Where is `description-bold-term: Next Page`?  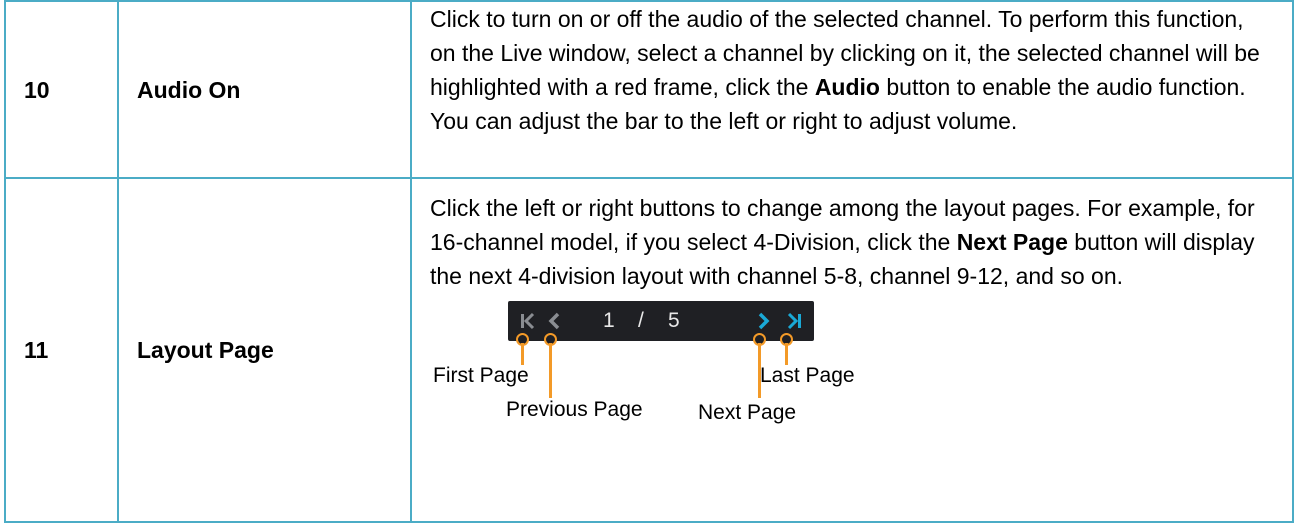
description-bold-term: Next Page is located at coordinates (1012, 242).